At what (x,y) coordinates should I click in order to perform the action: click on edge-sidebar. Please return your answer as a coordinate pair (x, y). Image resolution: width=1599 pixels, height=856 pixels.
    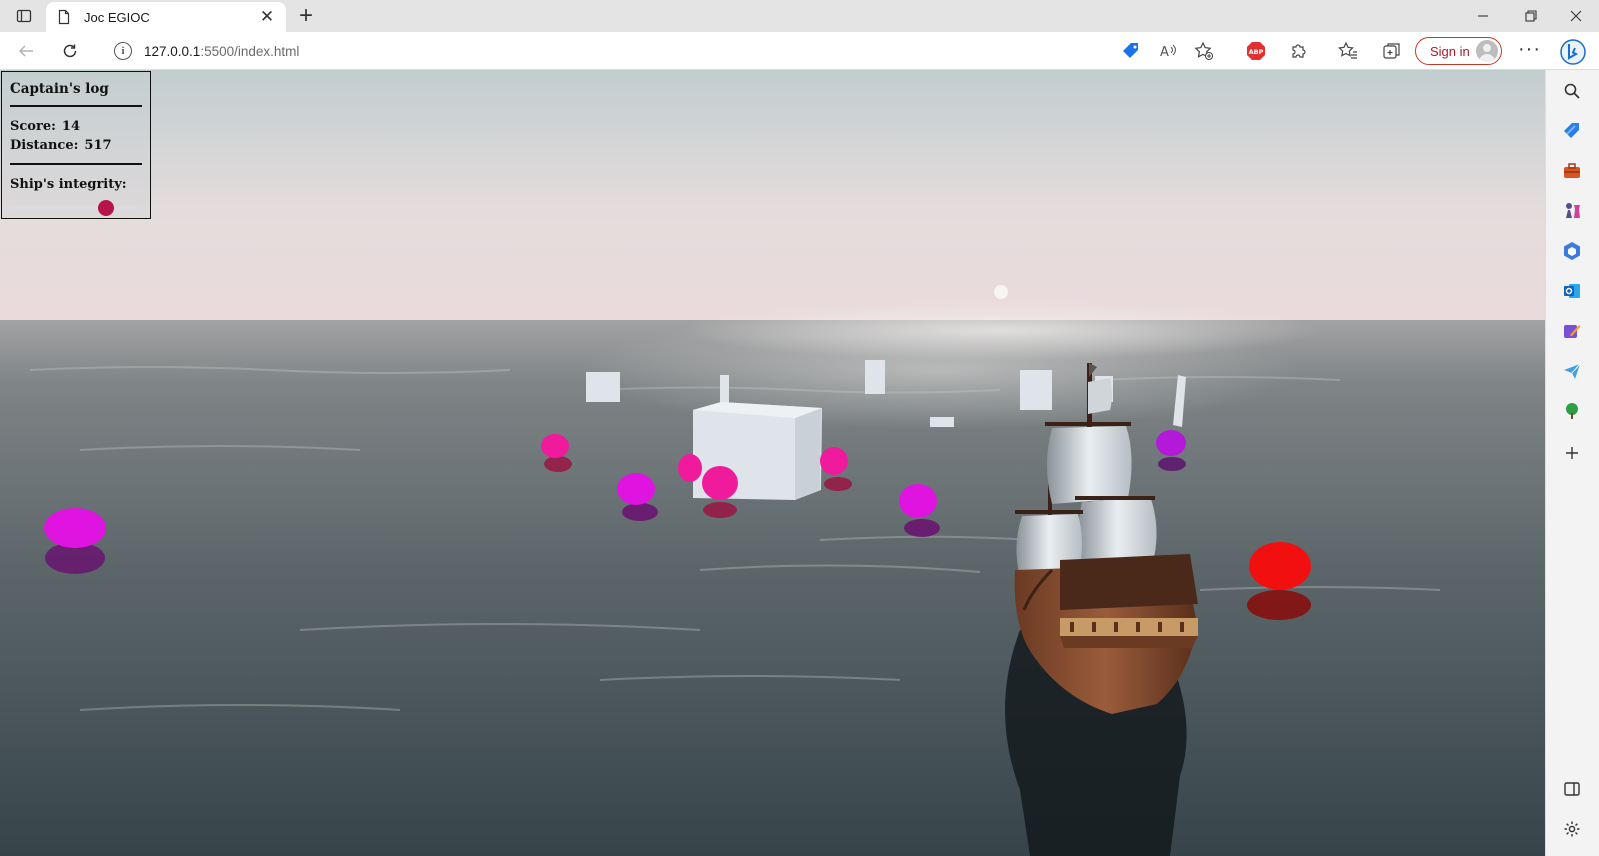
    Looking at the image, I should click on (1572, 463).